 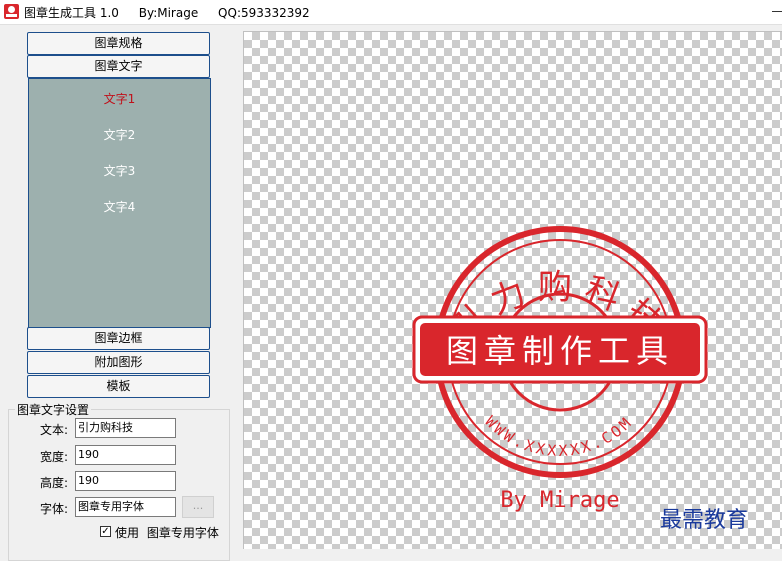 What do you see at coordinates (125, 455) in the screenshot?
I see `width-input: 190` at bounding box center [125, 455].